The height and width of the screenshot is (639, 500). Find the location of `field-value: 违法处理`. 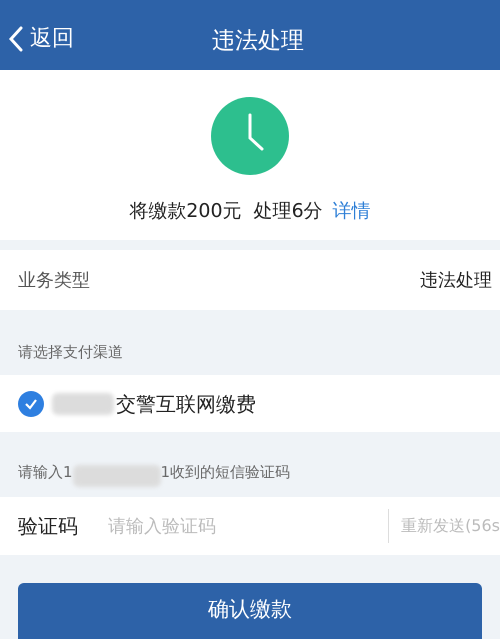

field-value: 违法处理 is located at coordinates (456, 280).